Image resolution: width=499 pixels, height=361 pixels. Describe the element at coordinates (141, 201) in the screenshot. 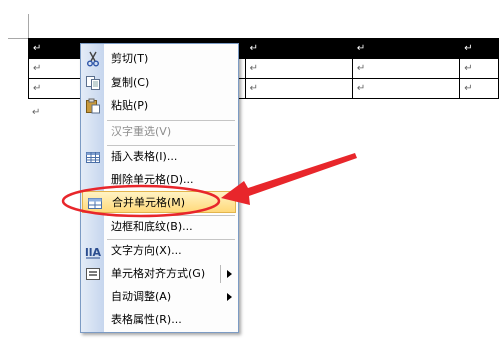

I see `highlight-ellipse` at that location.